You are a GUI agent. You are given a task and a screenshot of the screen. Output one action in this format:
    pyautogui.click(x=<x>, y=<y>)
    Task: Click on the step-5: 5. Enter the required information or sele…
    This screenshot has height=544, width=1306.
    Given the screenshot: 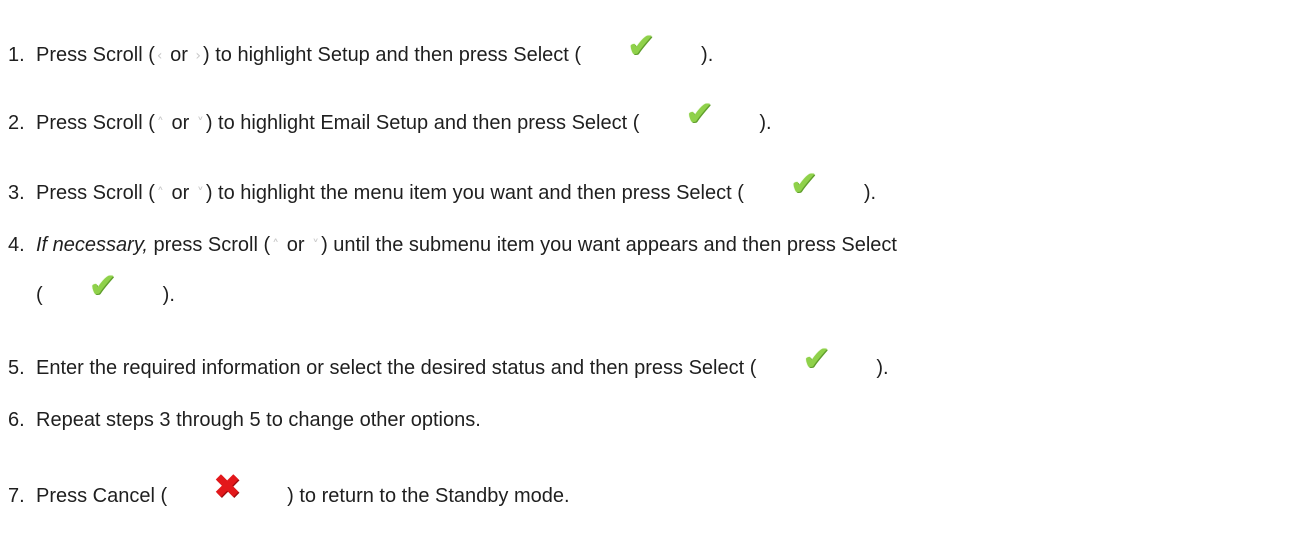 What is the action you would take?
    pyautogui.click(x=448, y=360)
    